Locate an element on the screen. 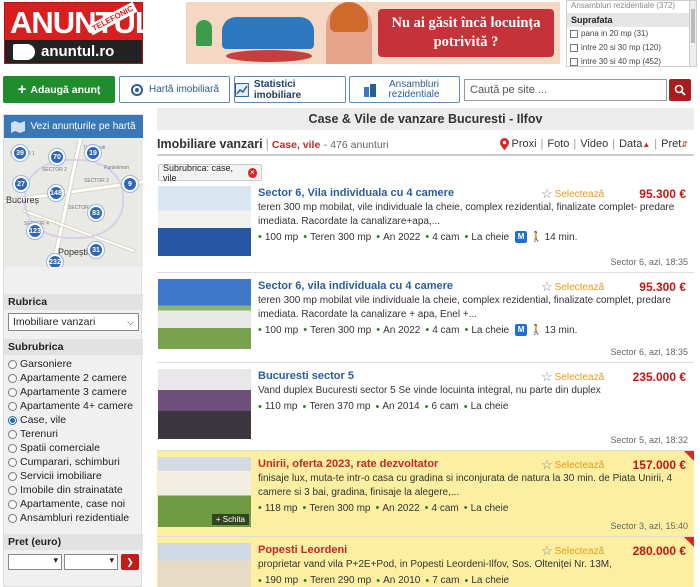  sort-foto: Foto is located at coordinates (558, 144).